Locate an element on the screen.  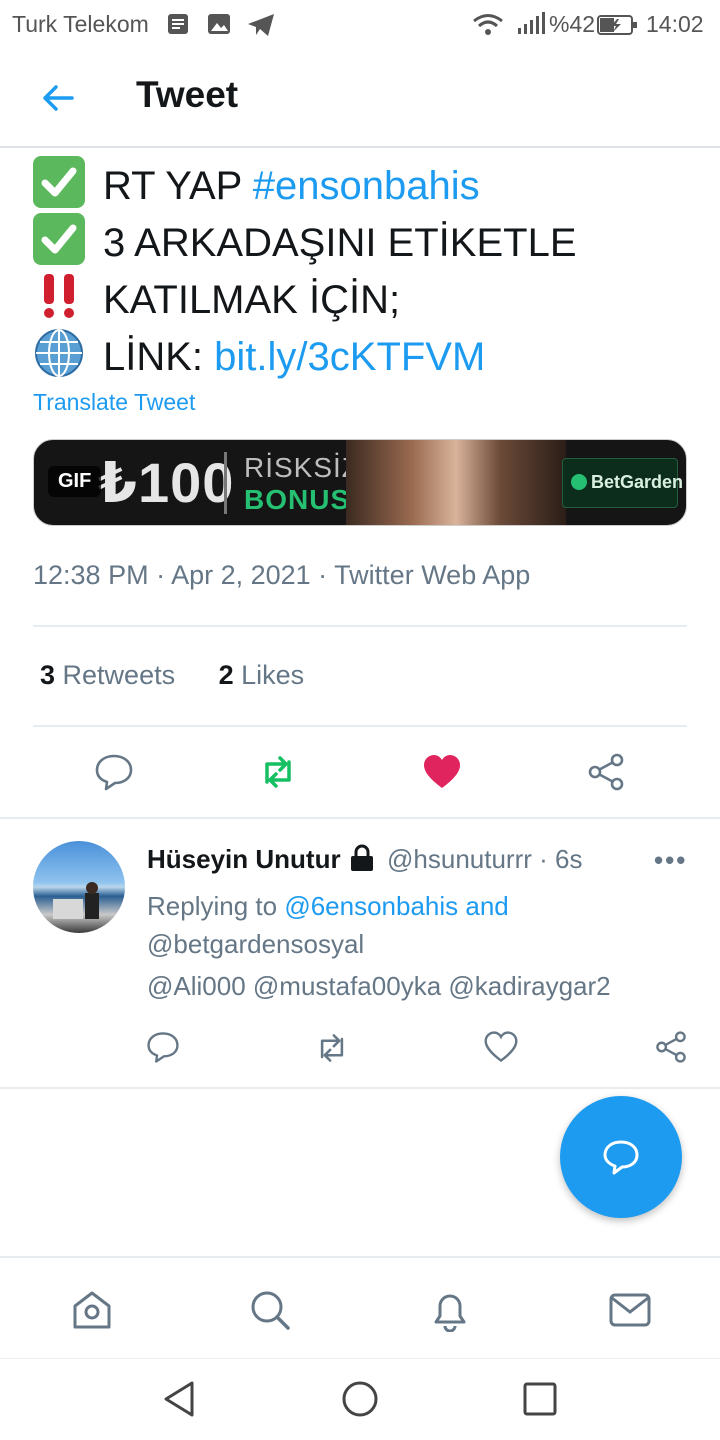
like-heart-icon is located at coordinates (501, 1047).